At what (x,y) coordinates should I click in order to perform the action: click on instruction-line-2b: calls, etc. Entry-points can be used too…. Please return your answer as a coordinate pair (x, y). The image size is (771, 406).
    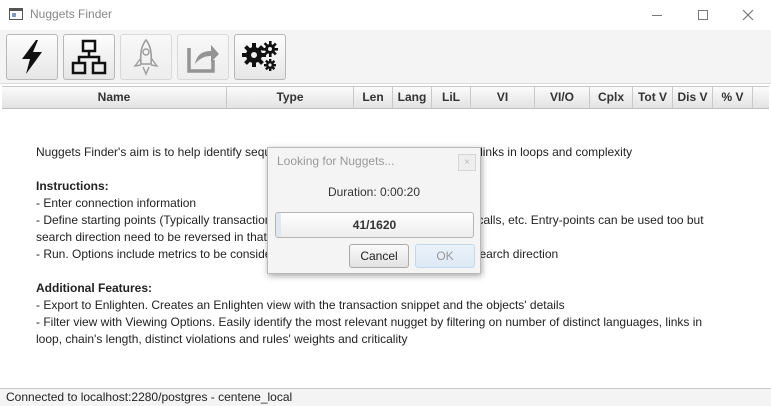
    Looking at the image, I should click on (590, 220).